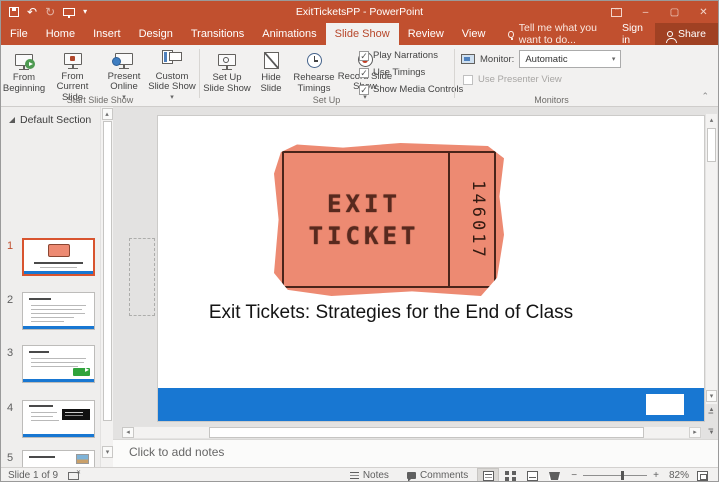  Describe the element at coordinates (570, 59) in the screenshot. I see `monitor-dropdown: Automatic ▾` at that location.